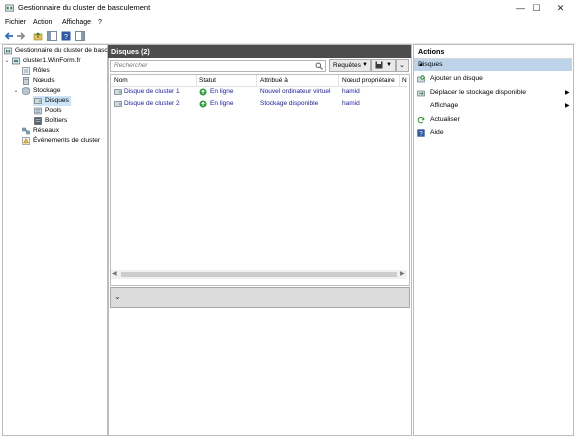 The image size is (576, 444). I want to click on action-move-storage: Déplacer le stockage disponible ▶, so click(493, 93).